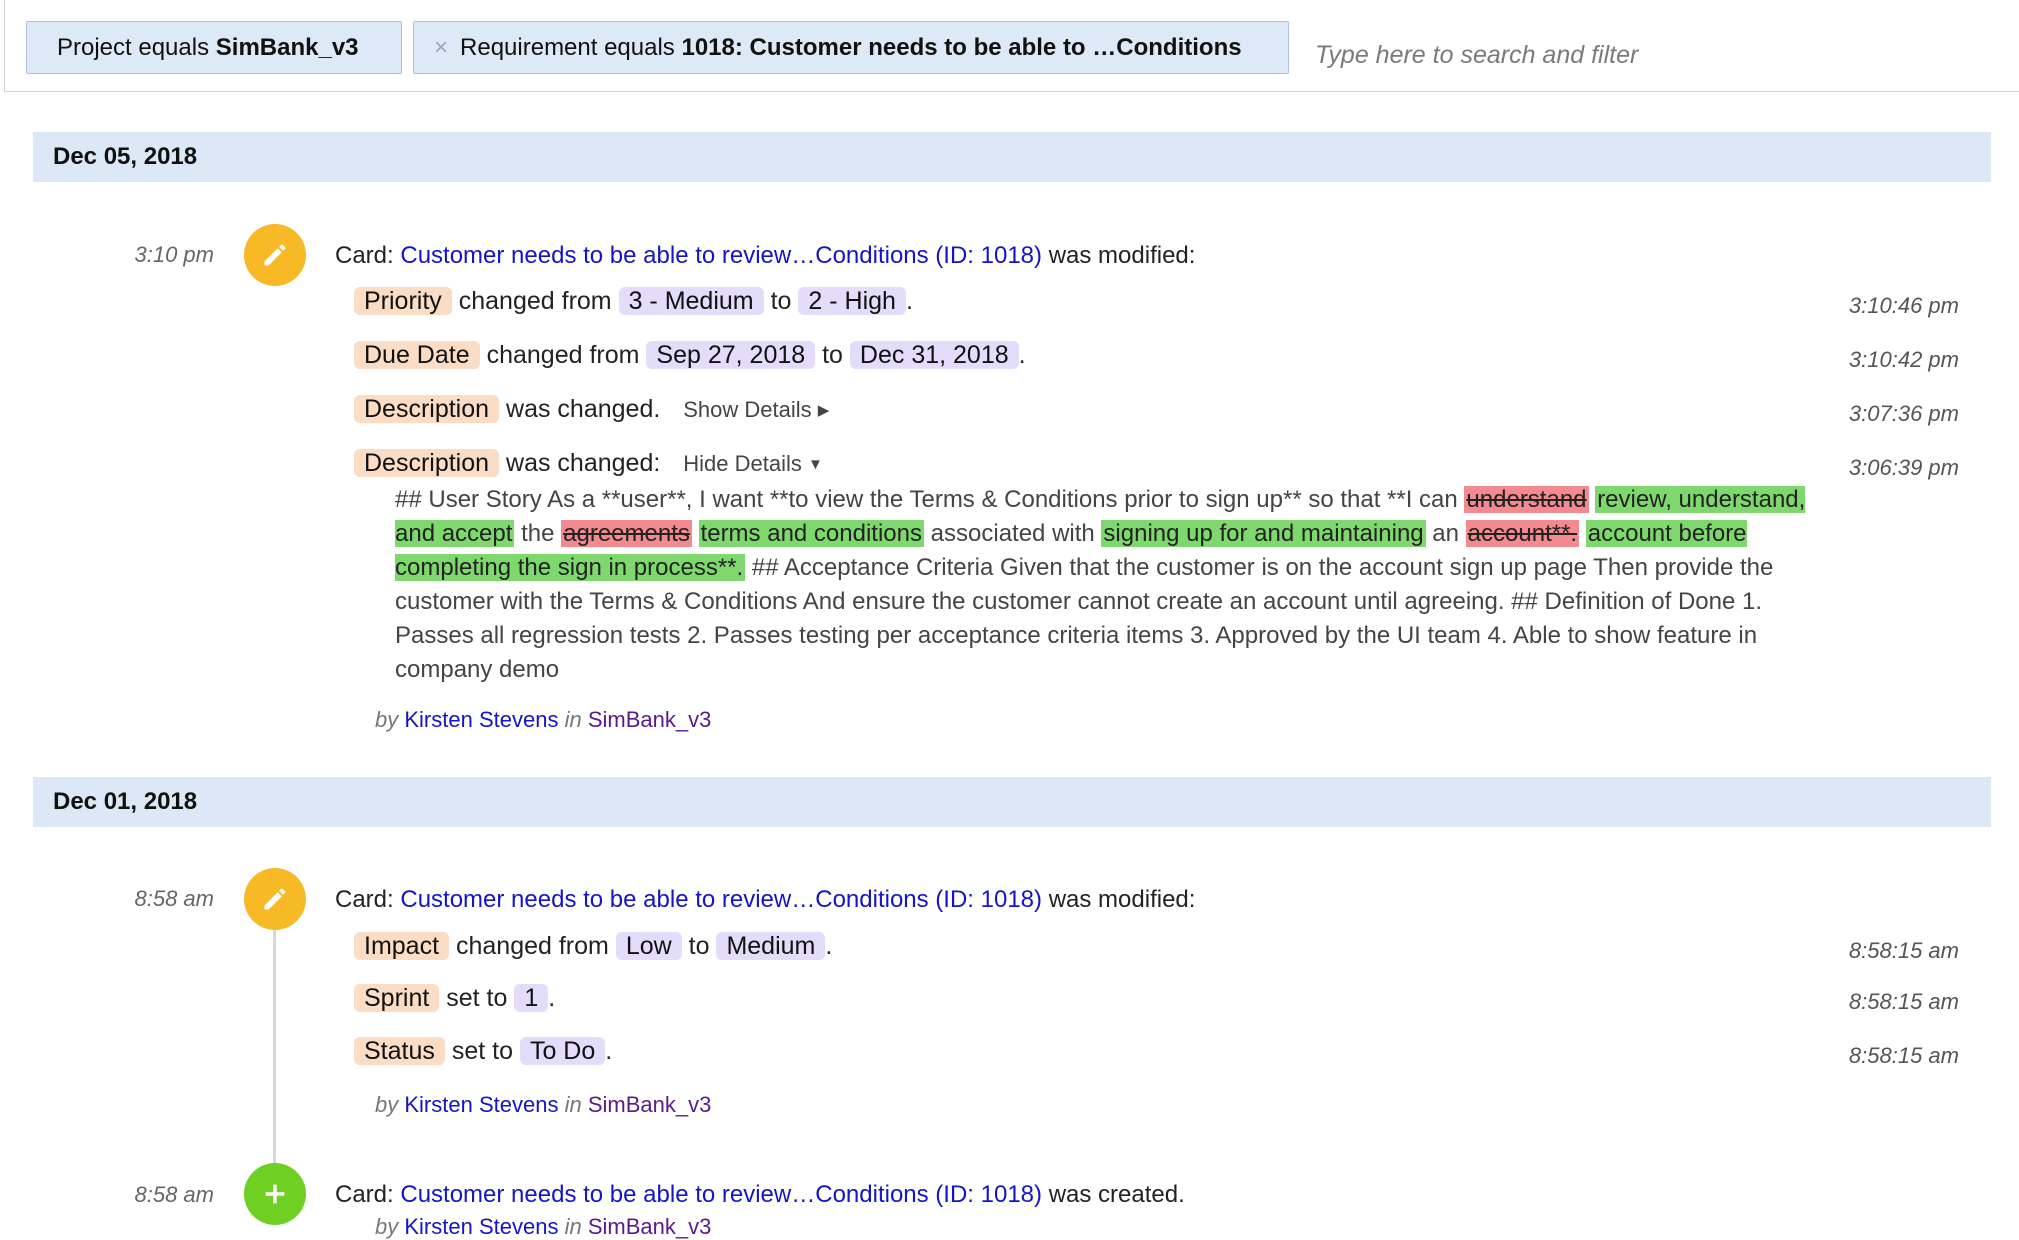 The image size is (2019, 1240). What do you see at coordinates (823, 410) in the screenshot?
I see `caret-right-icon: ▶` at bounding box center [823, 410].